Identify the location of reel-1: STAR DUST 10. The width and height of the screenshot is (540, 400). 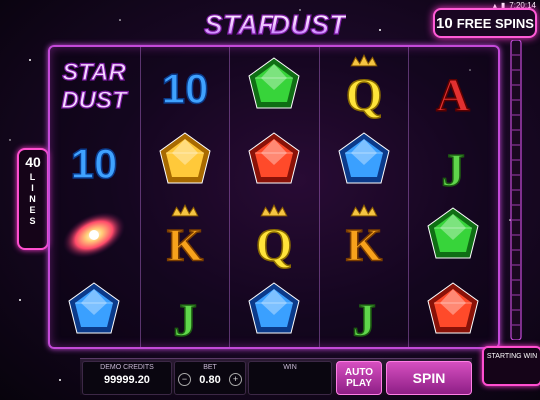
(94, 197).